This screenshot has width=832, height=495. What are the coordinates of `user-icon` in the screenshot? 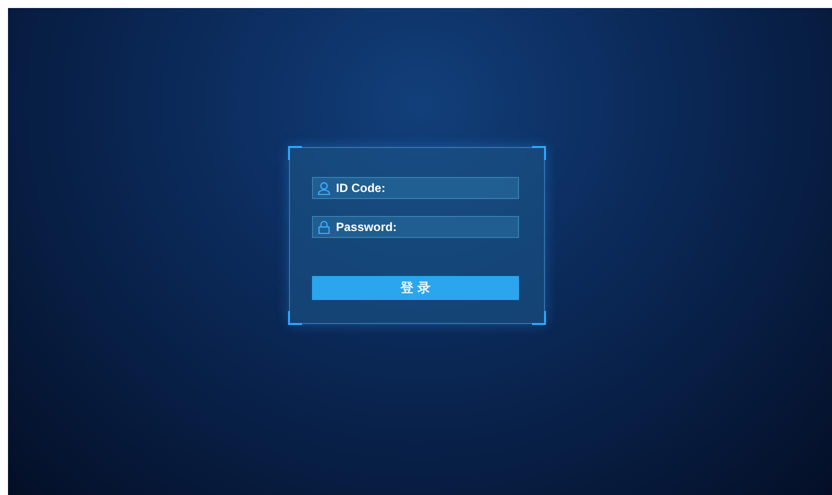 It's located at (324, 188).